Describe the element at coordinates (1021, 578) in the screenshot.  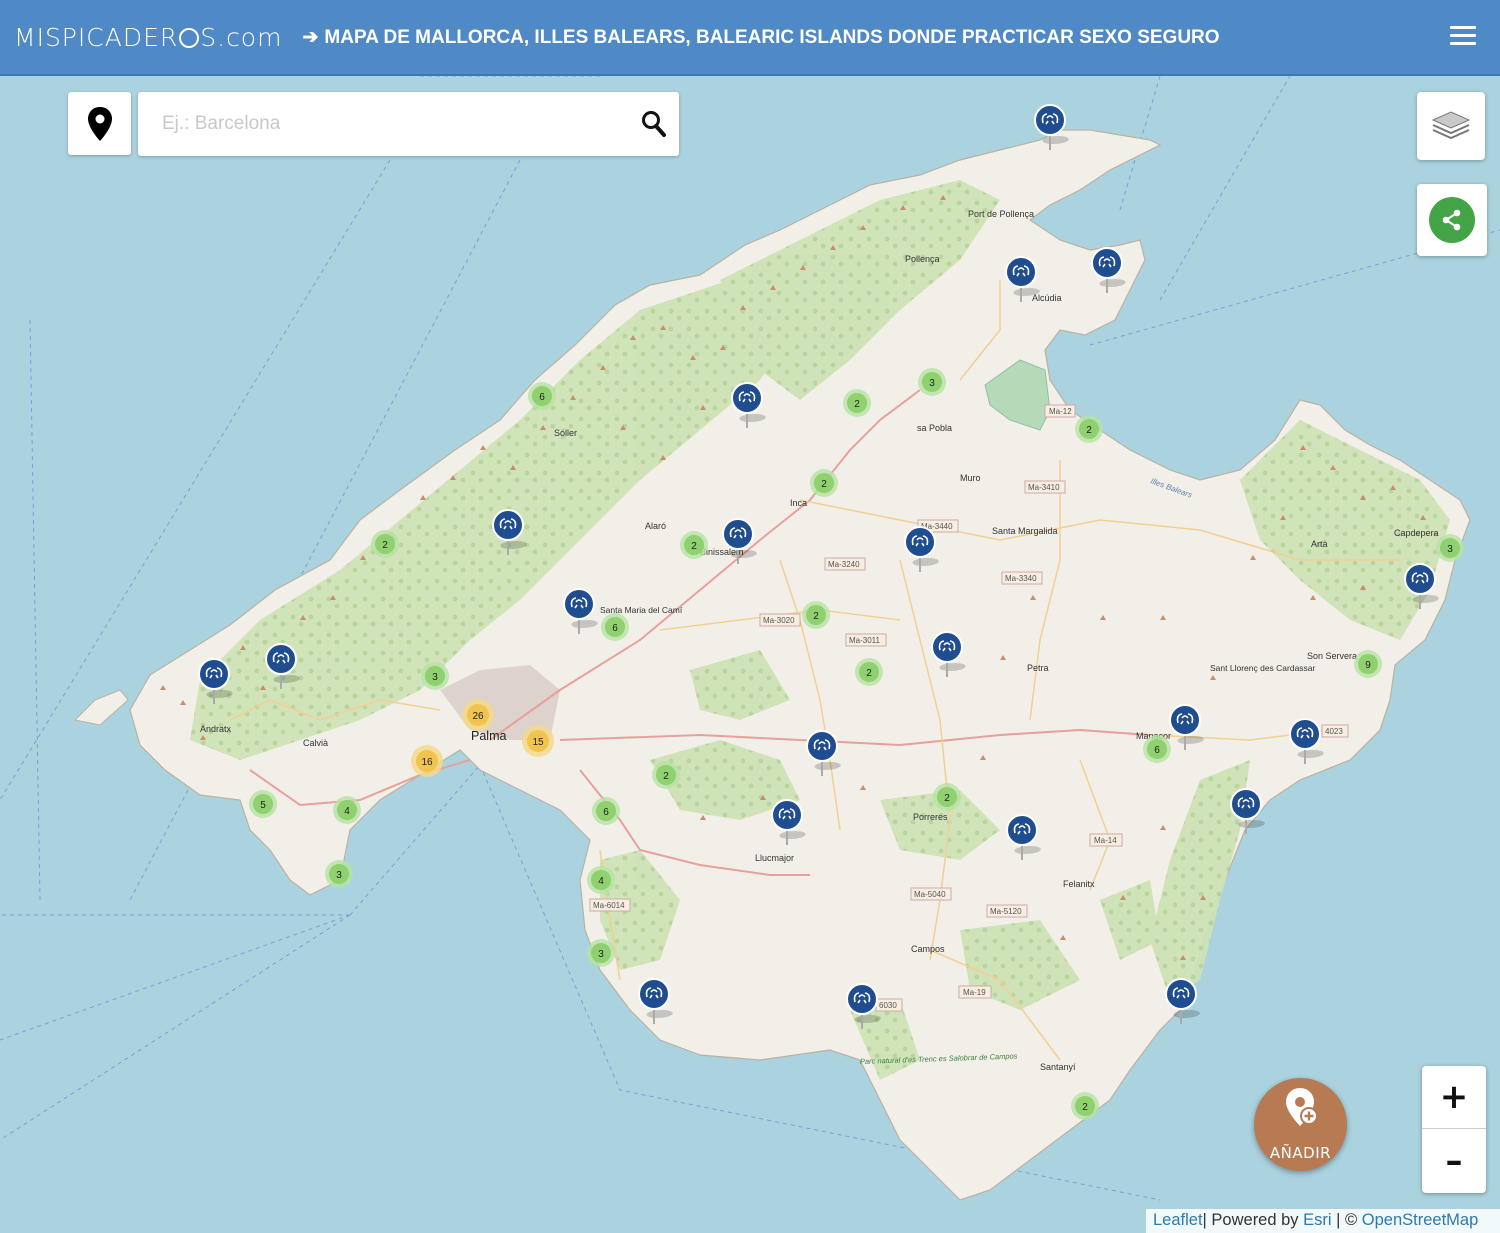
I see `road-label: Ma-3340` at that location.